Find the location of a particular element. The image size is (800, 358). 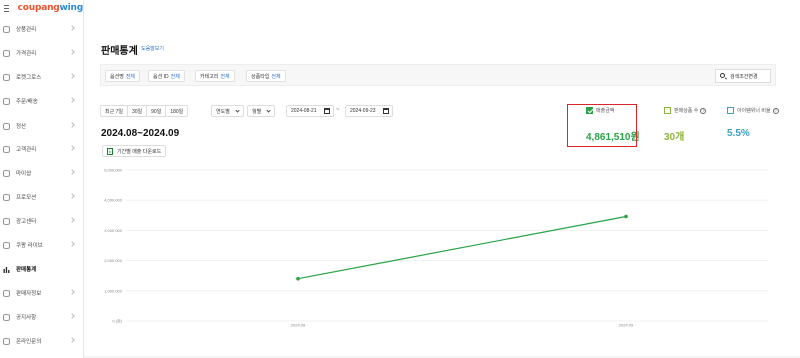

start-date-input: 2024-08-21 is located at coordinates (310, 111).